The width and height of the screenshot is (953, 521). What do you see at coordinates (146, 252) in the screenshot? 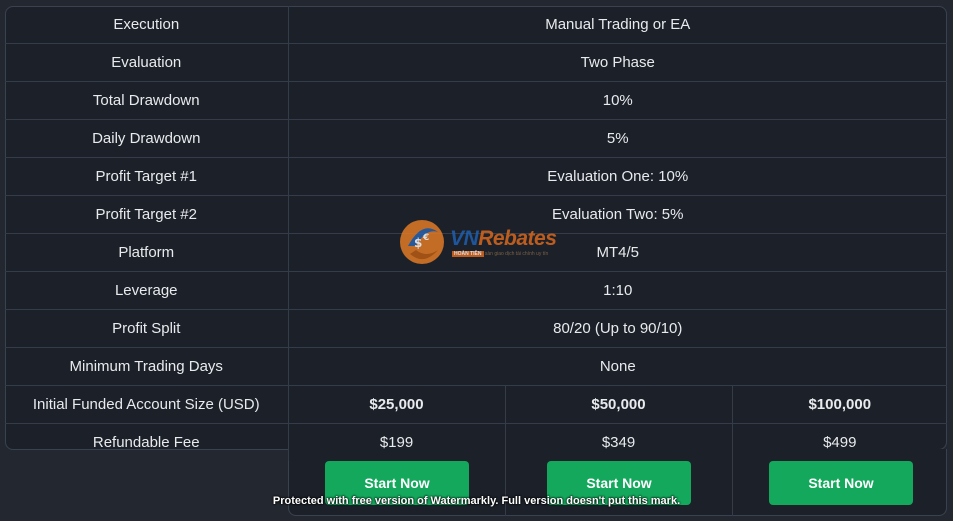
I see `row-label-platform: Platform` at bounding box center [146, 252].